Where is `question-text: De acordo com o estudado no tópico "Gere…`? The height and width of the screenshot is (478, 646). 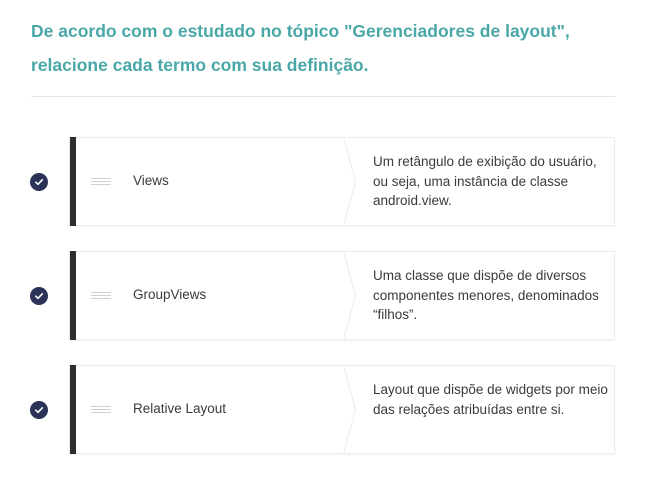
question-text: De acordo com o estudado no tópico "Gere… is located at coordinates (300, 48).